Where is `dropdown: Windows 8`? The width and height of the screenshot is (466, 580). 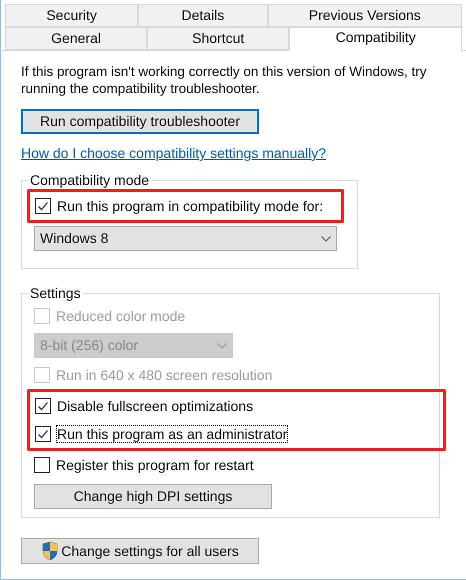
dropdown: Windows 8 is located at coordinates (185, 238).